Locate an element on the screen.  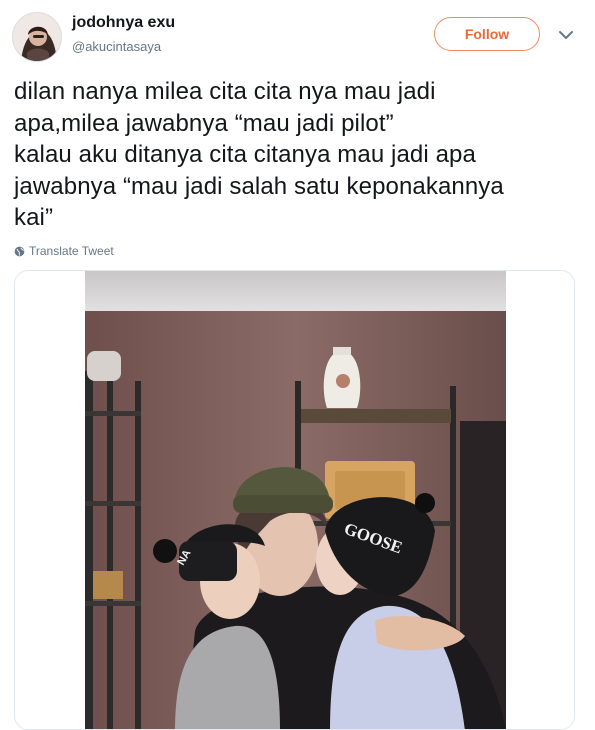
user-handle: @akucintasaya is located at coordinates (116, 46).